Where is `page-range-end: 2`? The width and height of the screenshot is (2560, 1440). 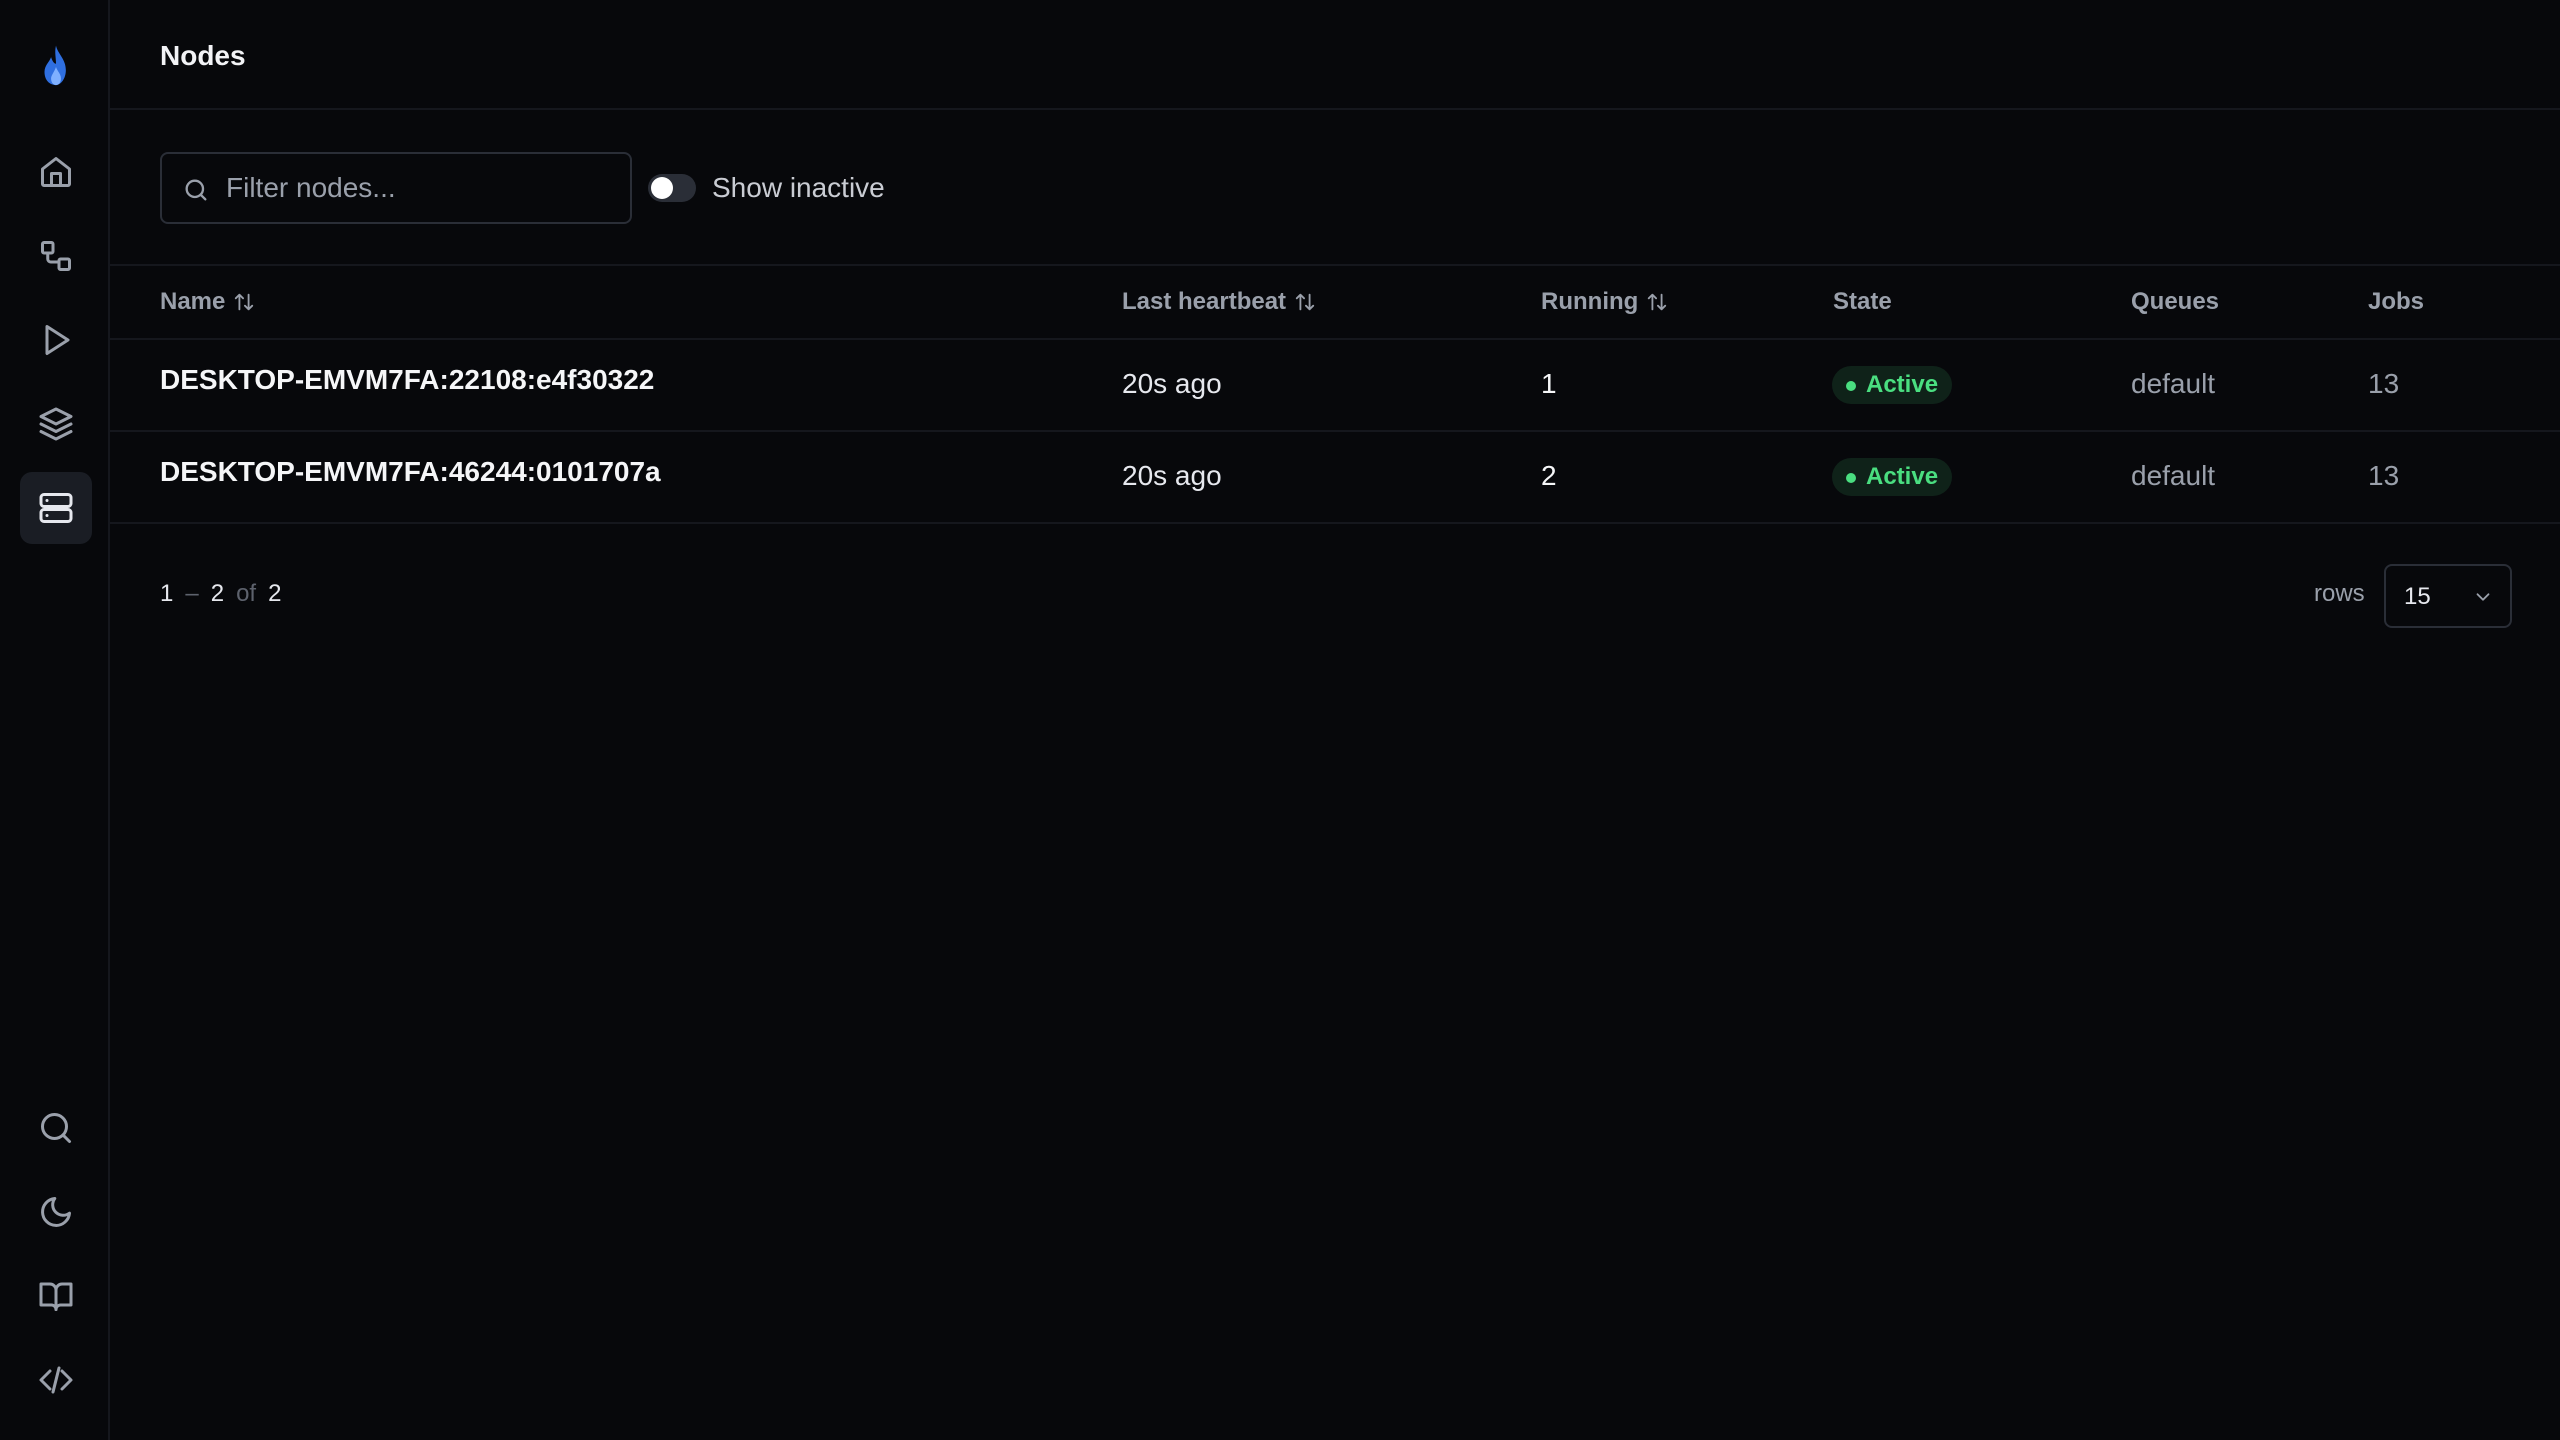
page-range-end: 2 is located at coordinates (217, 593).